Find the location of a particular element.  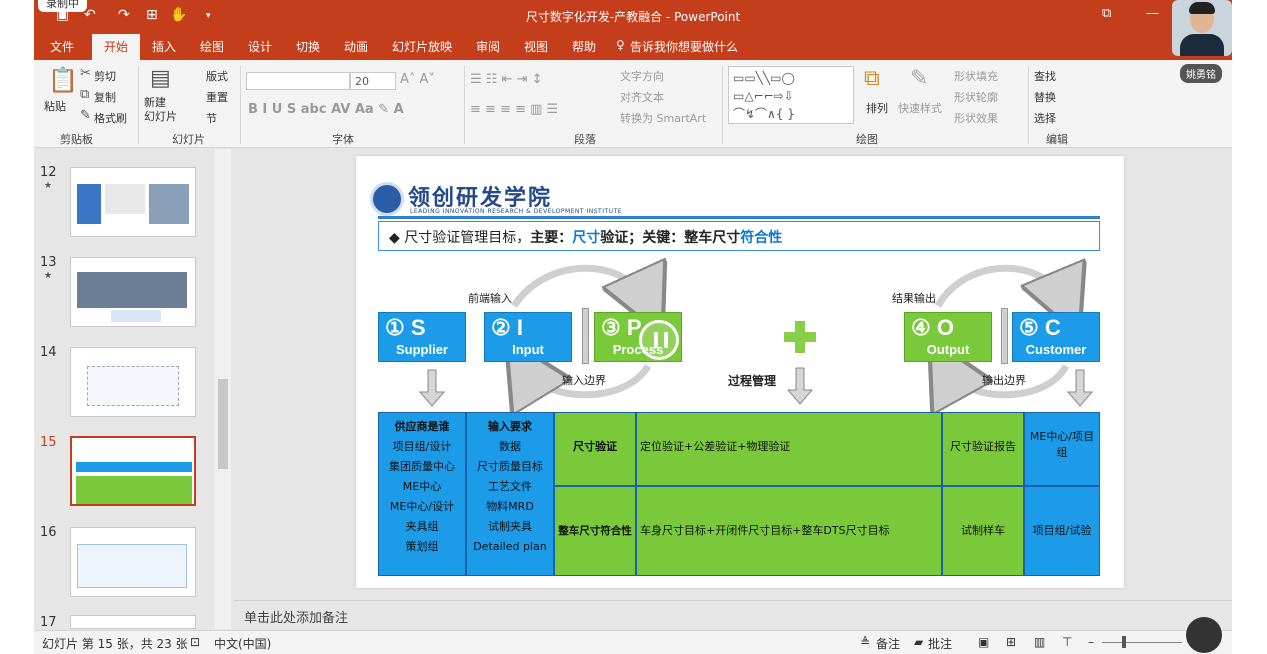

output-boundary-label: 输出边界 is located at coordinates (1004, 380).